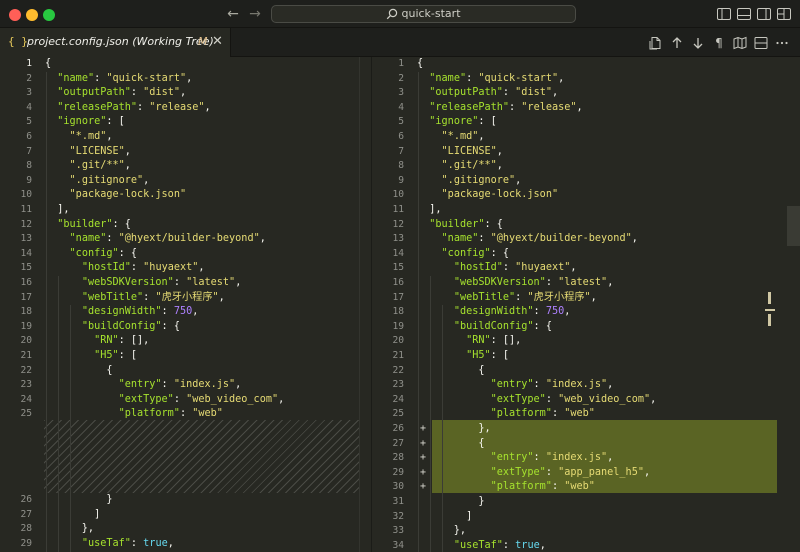 The width and height of the screenshot is (800, 552). What do you see at coordinates (26, 341) in the screenshot?
I see `line-number: 20` at bounding box center [26, 341].